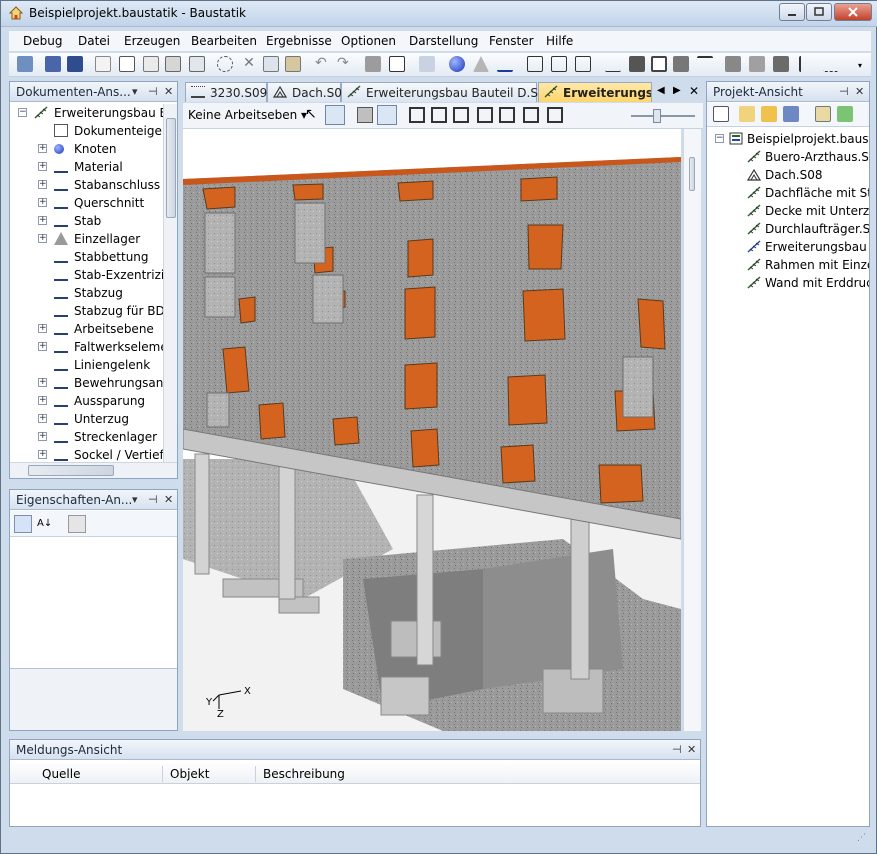  What do you see at coordinates (25, 64) in the screenshot?
I see `open-folder-icon` at bounding box center [25, 64].